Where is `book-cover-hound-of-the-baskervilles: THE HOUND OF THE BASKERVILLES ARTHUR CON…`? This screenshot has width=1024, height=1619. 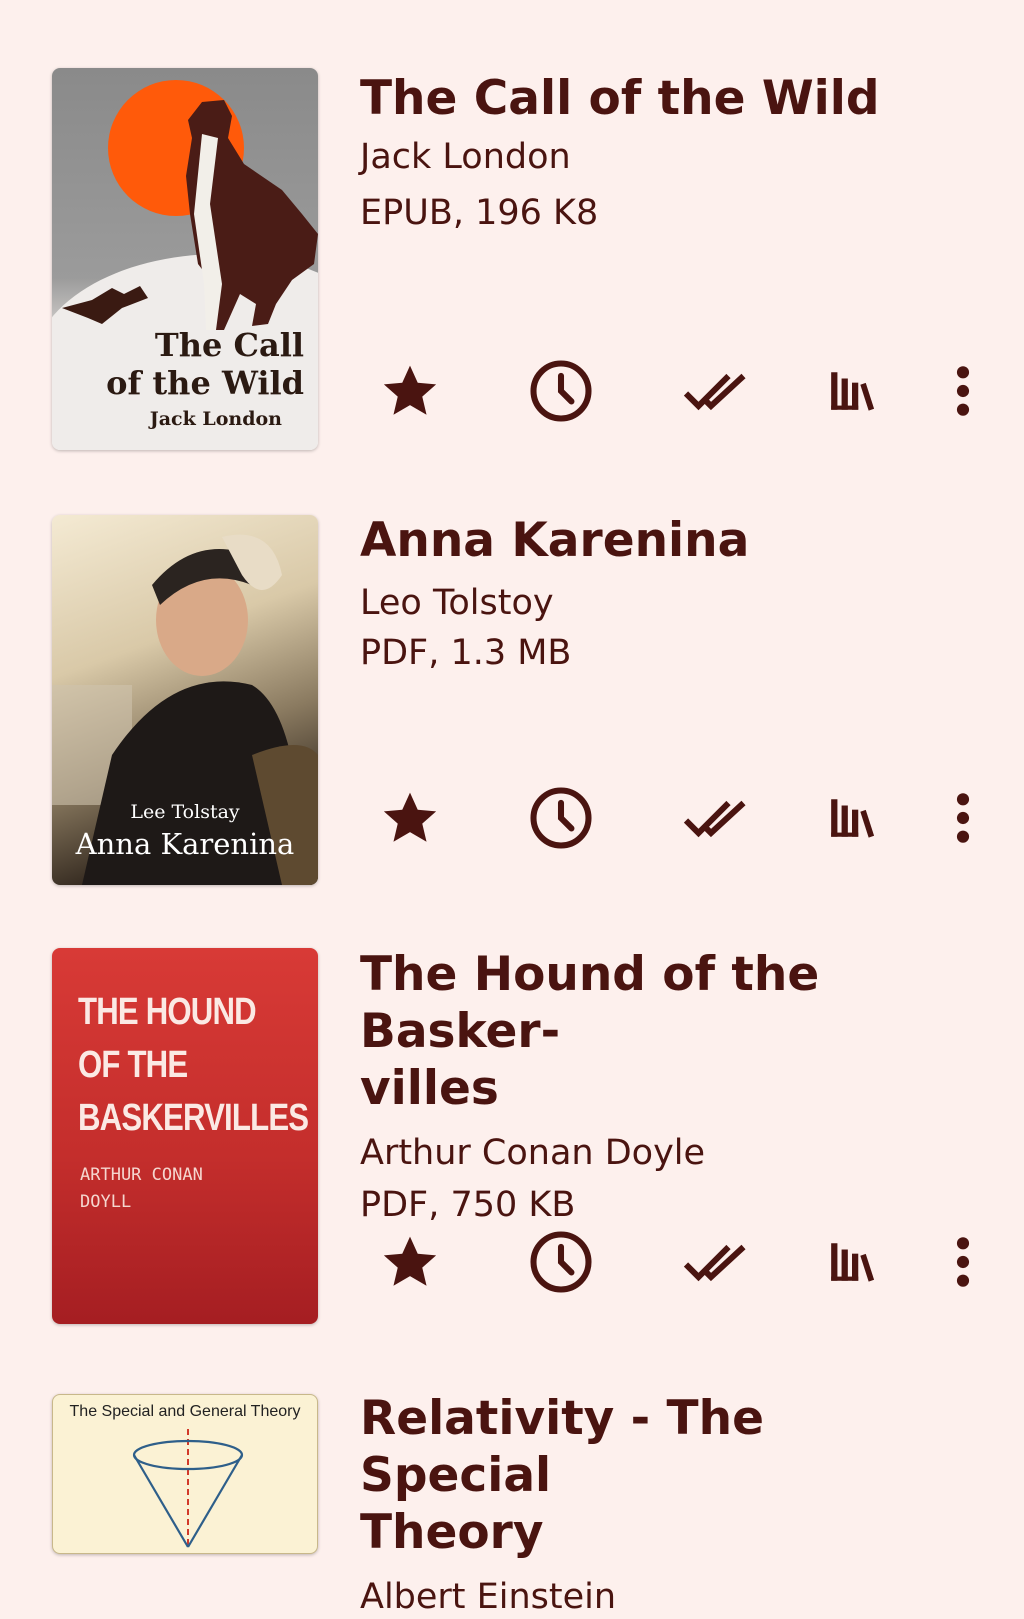
book-cover-hound-of-the-baskervilles: THE HOUND OF THE BASKERVILLES ARTHUR CON… is located at coordinates (185, 1136).